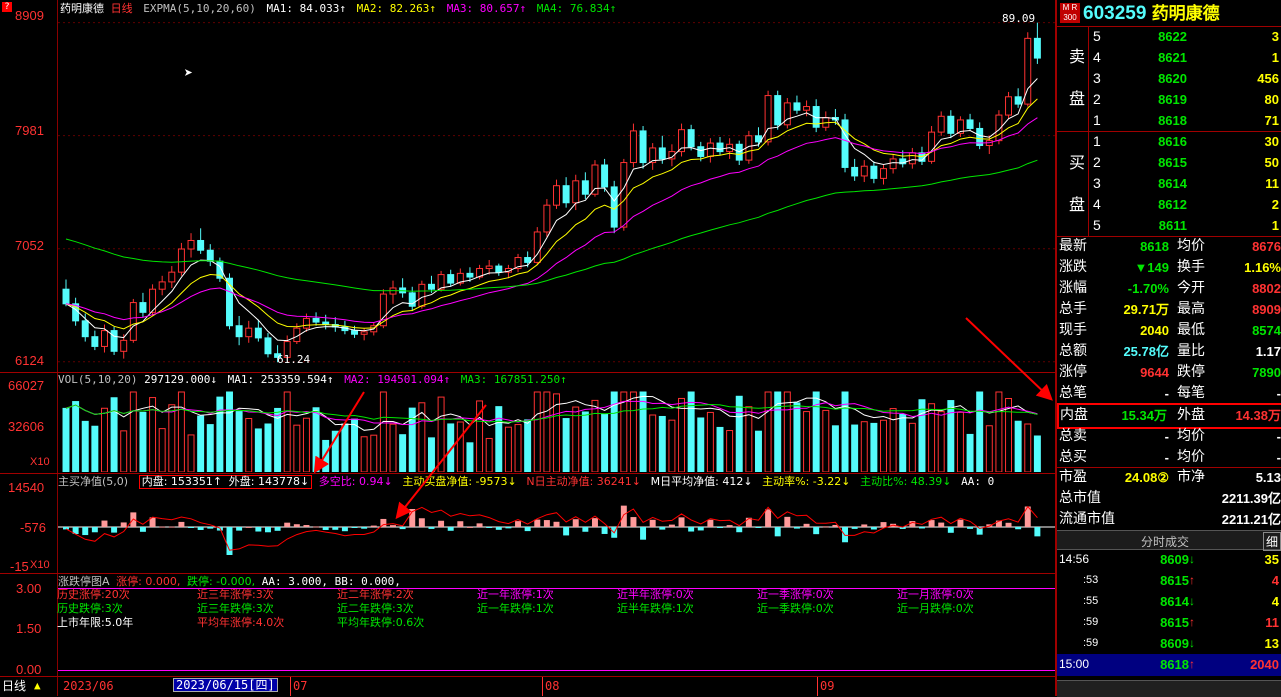 The width and height of the screenshot is (1281, 697). What do you see at coordinates (1169, 688) in the screenshot?
I see `bottom-toolbar` at bounding box center [1169, 688].